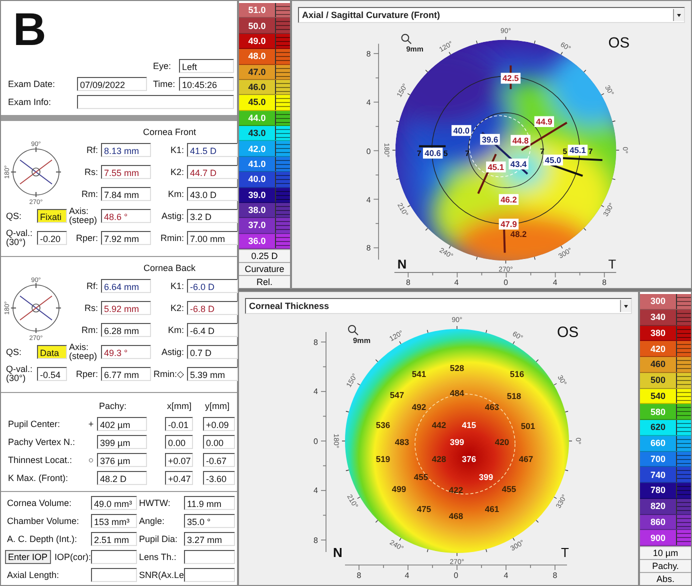 This screenshot has height=586, width=692. What do you see at coordinates (457, 393) in the screenshot?
I see `thickness-value: 484` at bounding box center [457, 393].